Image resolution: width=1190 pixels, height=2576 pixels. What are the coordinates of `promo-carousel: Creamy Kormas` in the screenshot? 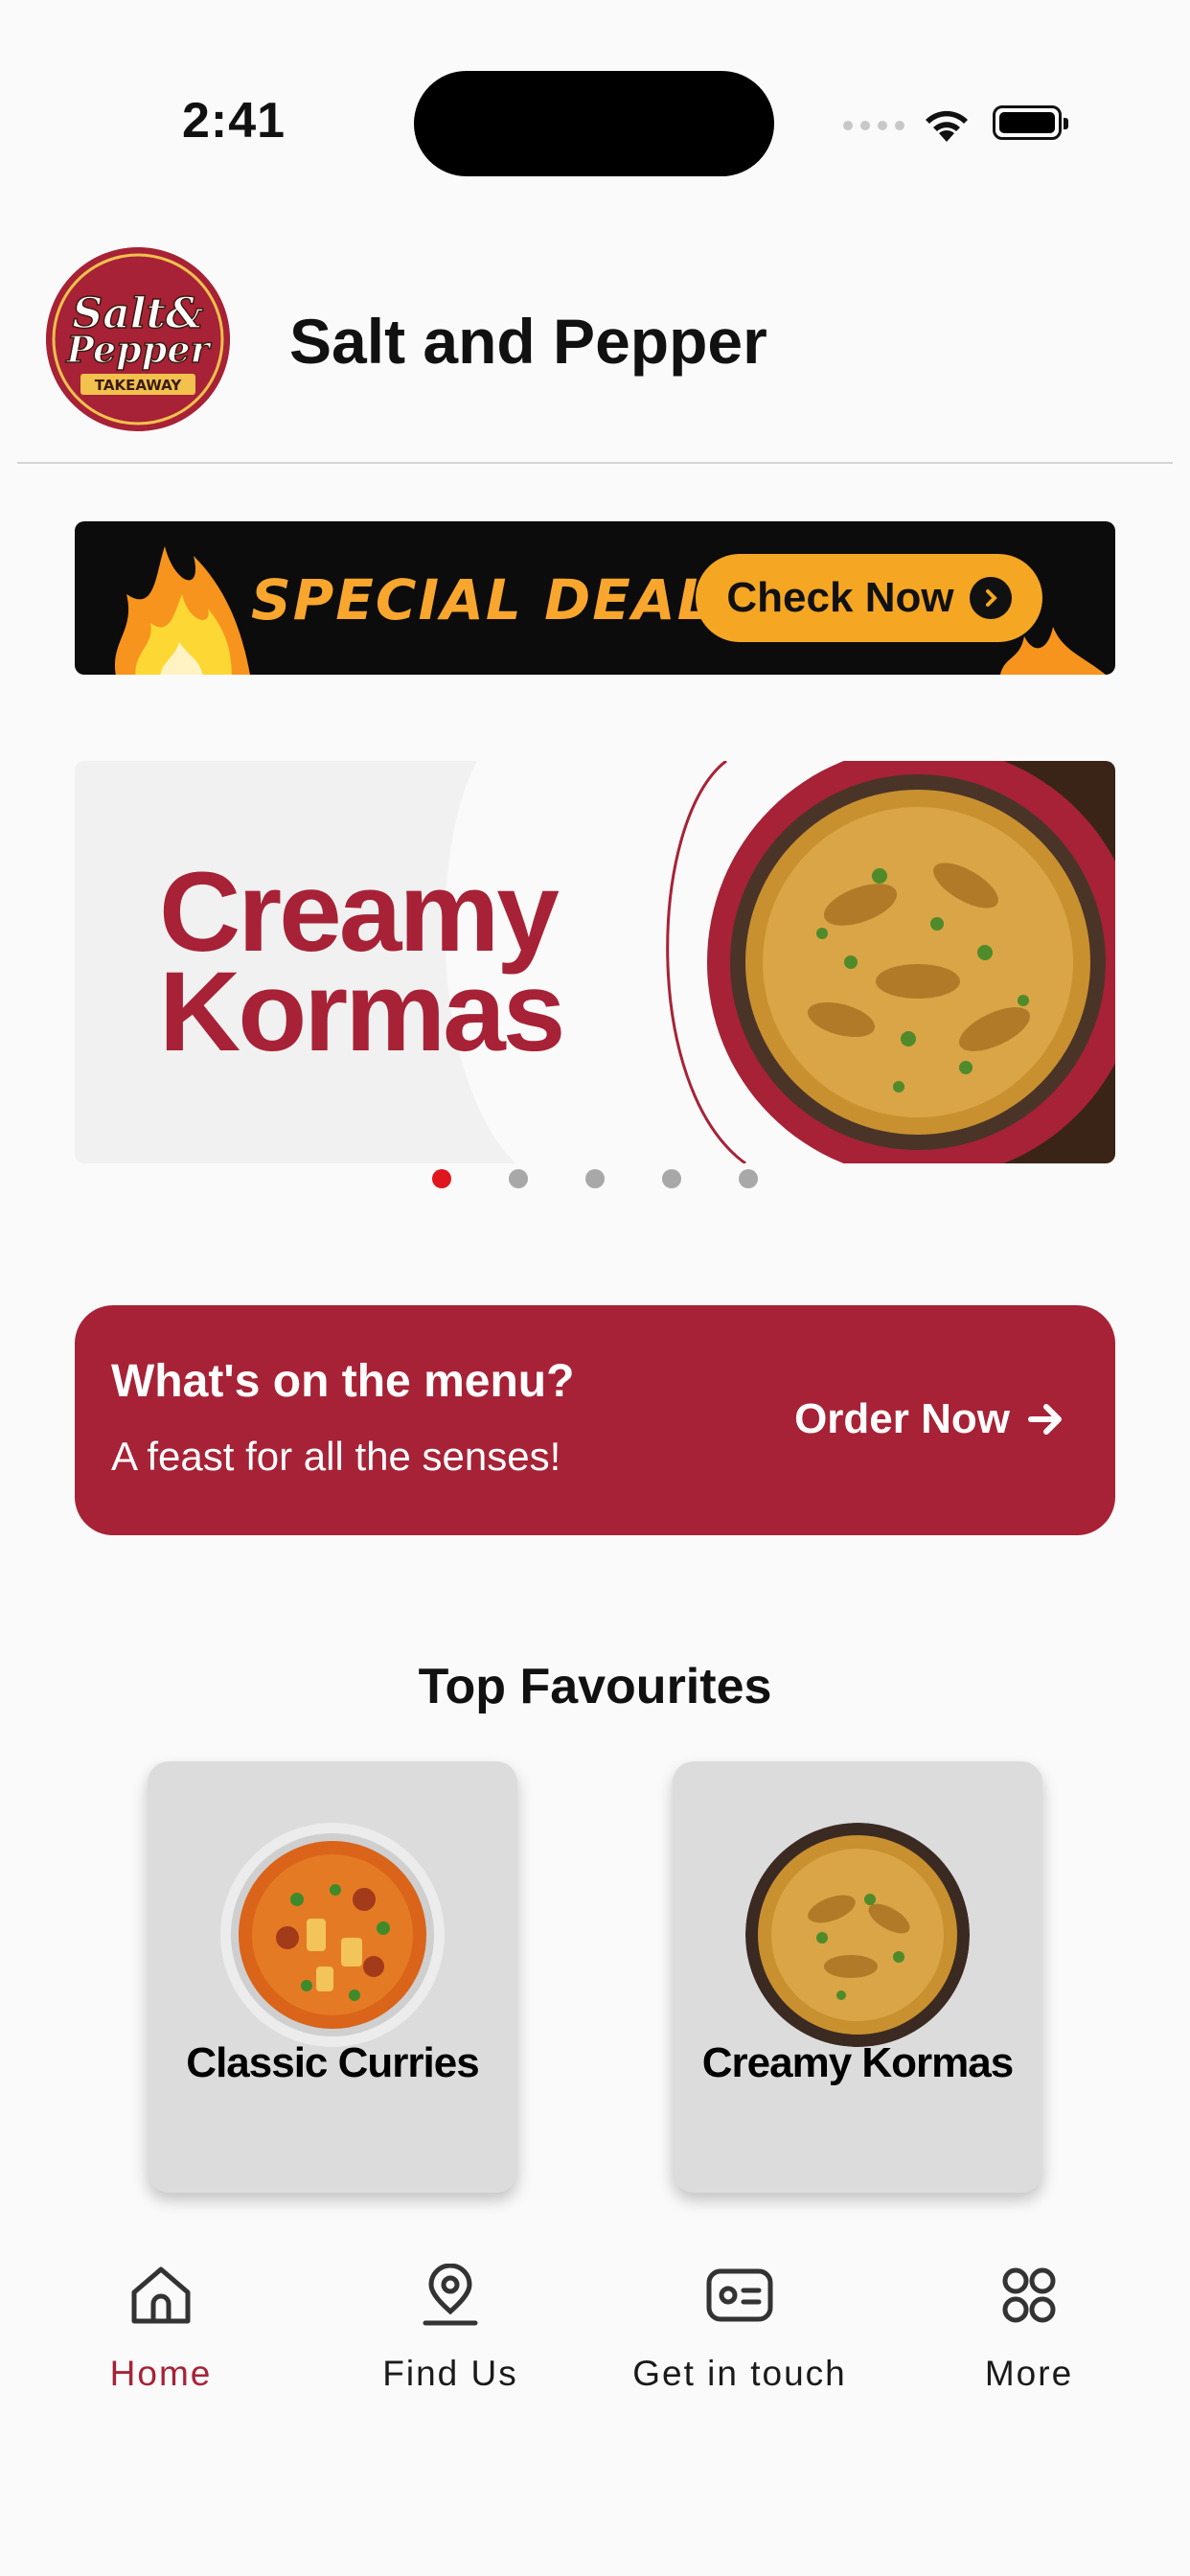 It's located at (595, 962).